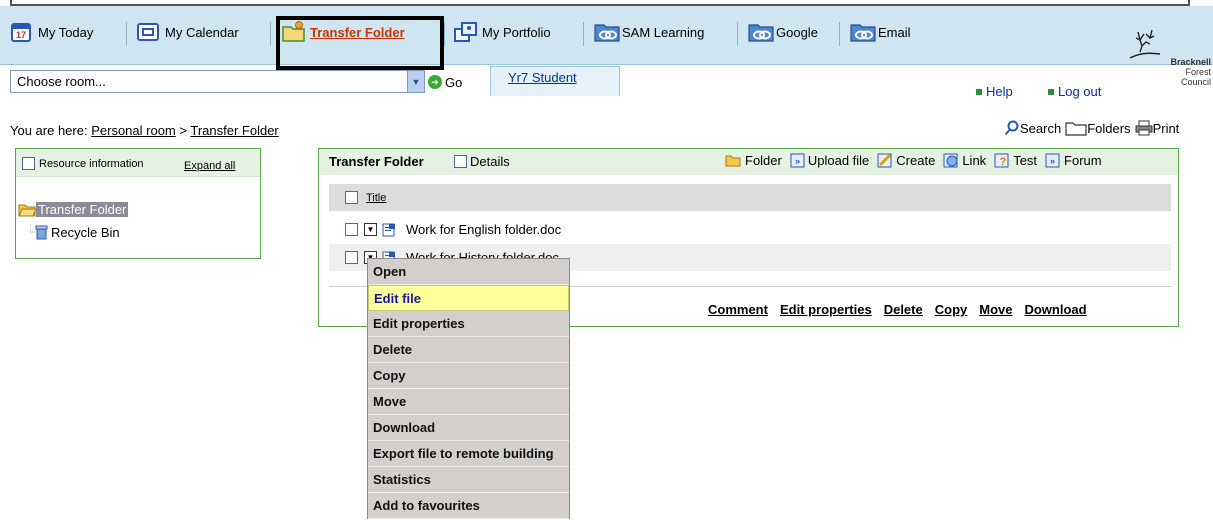 The image size is (1213, 520). I want to click on select-all-checkbox, so click(351, 197).